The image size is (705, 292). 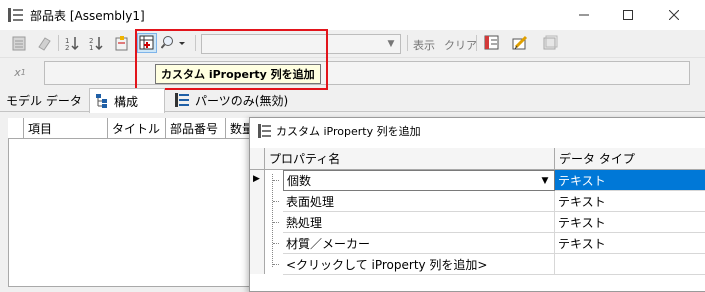 What do you see at coordinates (265, 131) in the screenshot?
I see `dialog-icon` at bounding box center [265, 131].